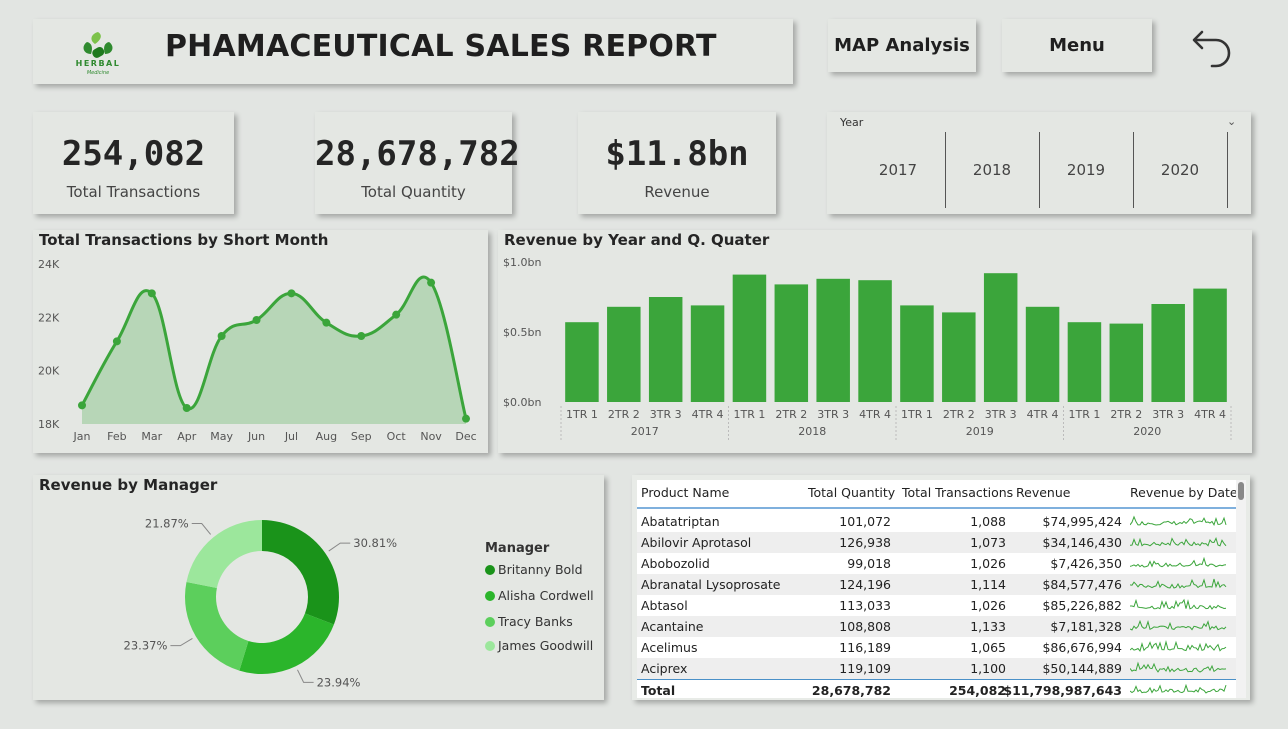 The width and height of the screenshot is (1288, 729). I want to click on revenue: $86,676,994, so click(1082, 647).